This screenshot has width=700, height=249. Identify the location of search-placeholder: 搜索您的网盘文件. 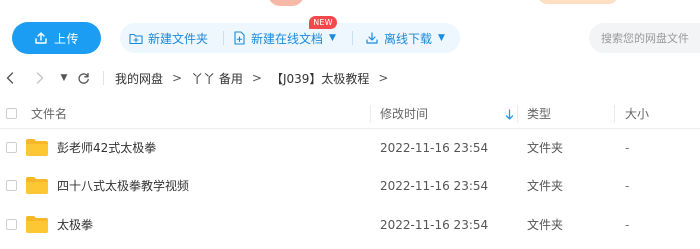
(645, 38).